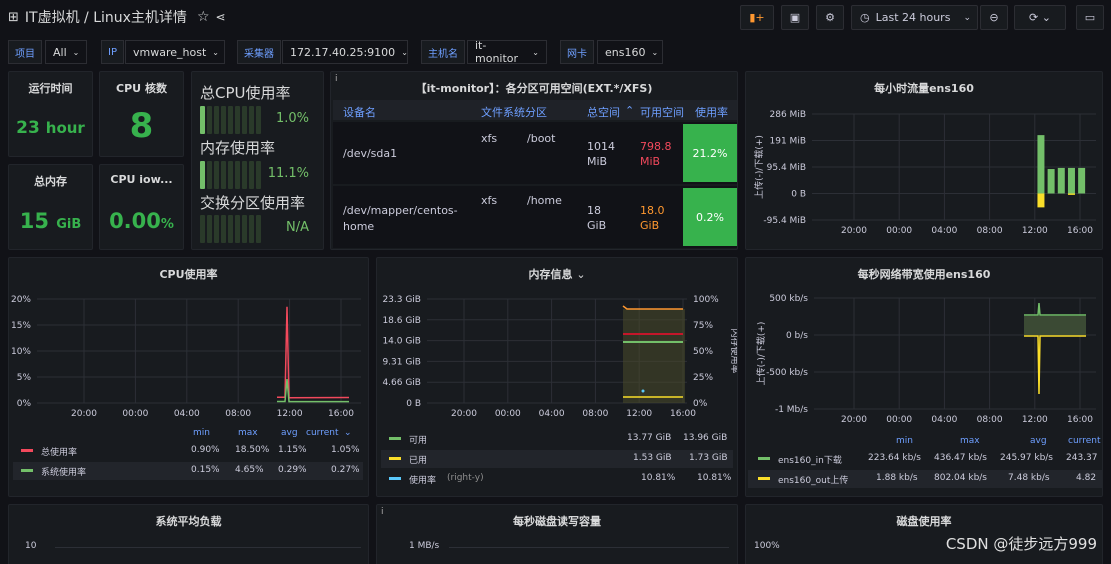  What do you see at coordinates (705, 438) in the screenshot?
I see `legend-value-2: 13.96 GiB` at bounding box center [705, 438].